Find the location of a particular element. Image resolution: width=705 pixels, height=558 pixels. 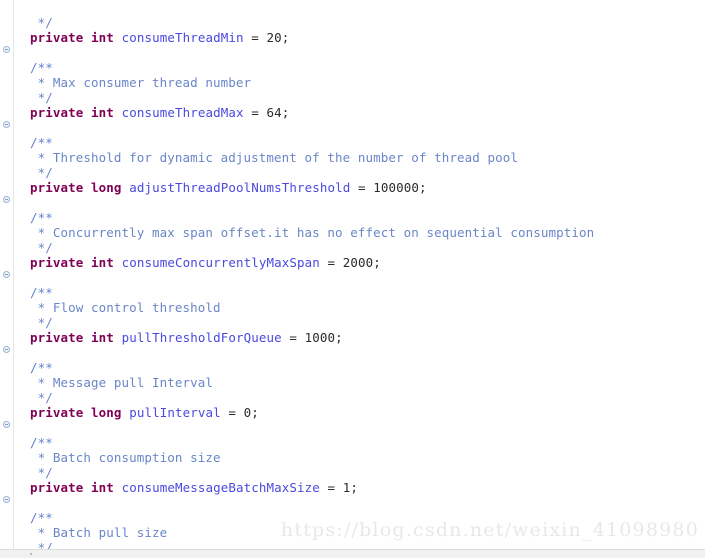

line-javadoc-text-pull-batch-size: * Batch pull size is located at coordinates (99, 532).